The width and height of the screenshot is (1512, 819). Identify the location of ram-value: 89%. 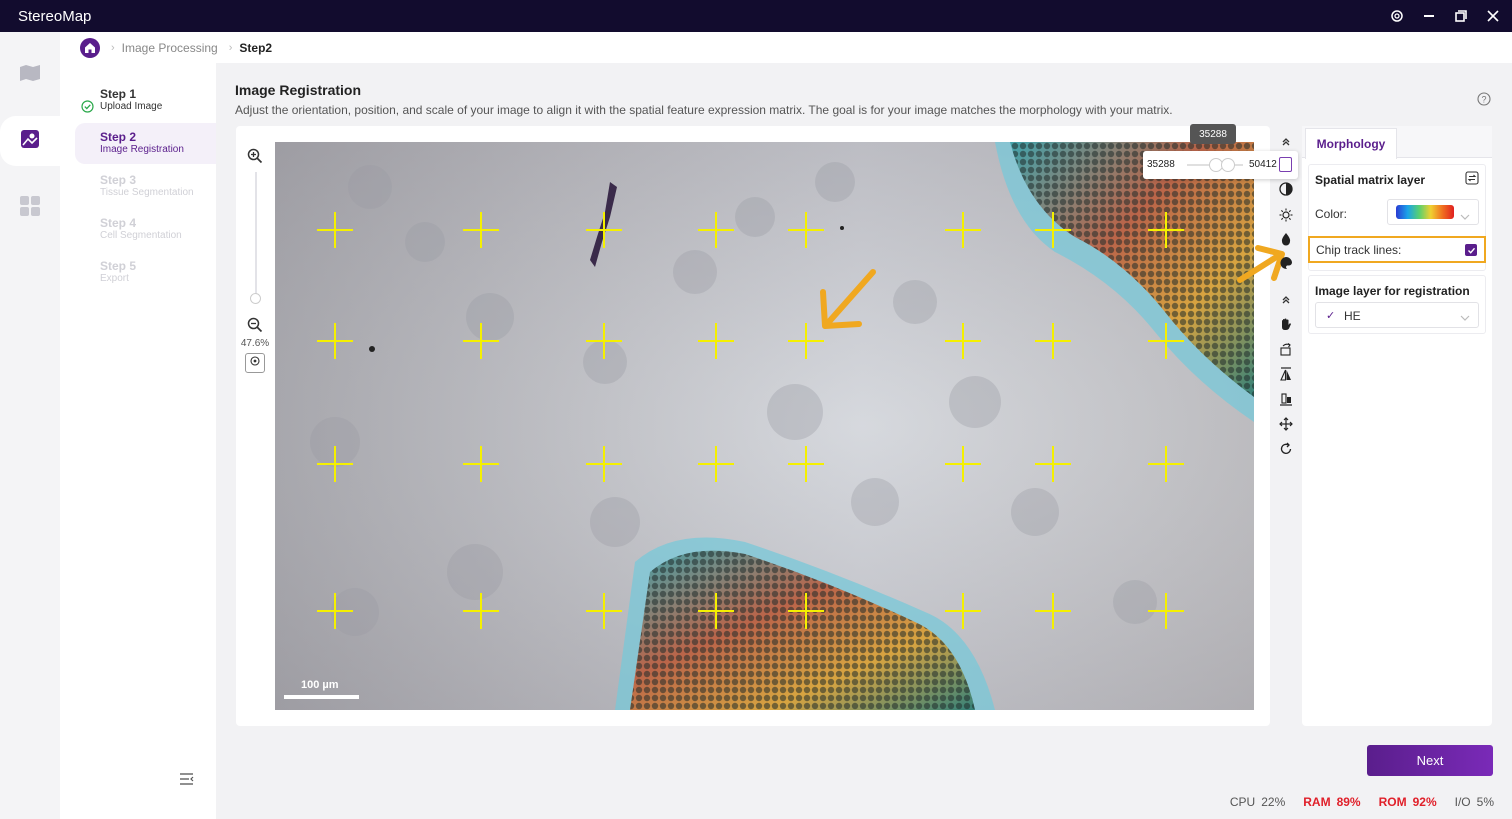
(1348, 802).